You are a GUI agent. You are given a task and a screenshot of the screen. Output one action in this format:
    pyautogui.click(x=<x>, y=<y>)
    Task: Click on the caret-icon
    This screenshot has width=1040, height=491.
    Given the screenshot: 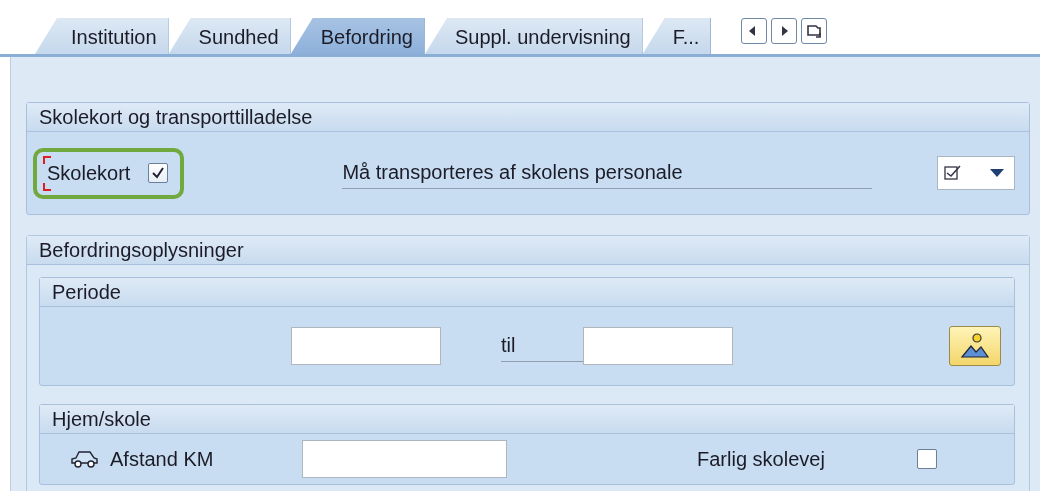 What is the action you would take?
    pyautogui.click(x=997, y=173)
    